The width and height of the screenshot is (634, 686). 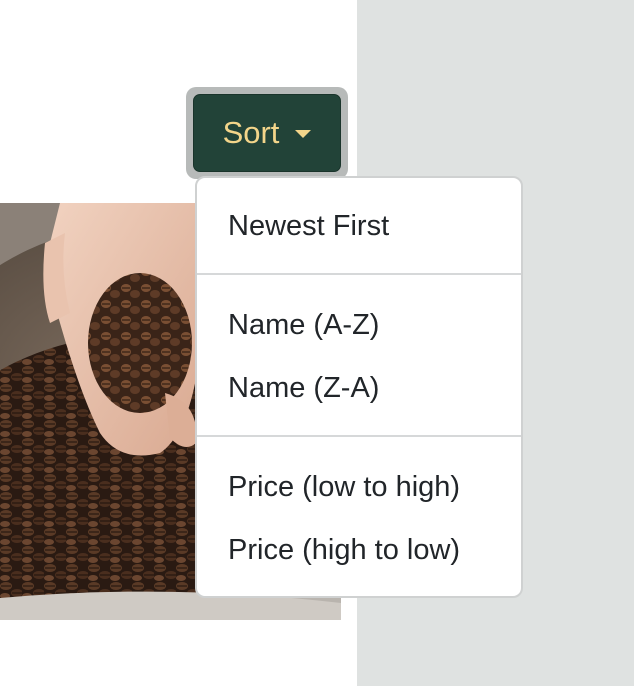 What do you see at coordinates (344, 487) in the screenshot?
I see `menu-item-price-low-high: Price (low to high)` at bounding box center [344, 487].